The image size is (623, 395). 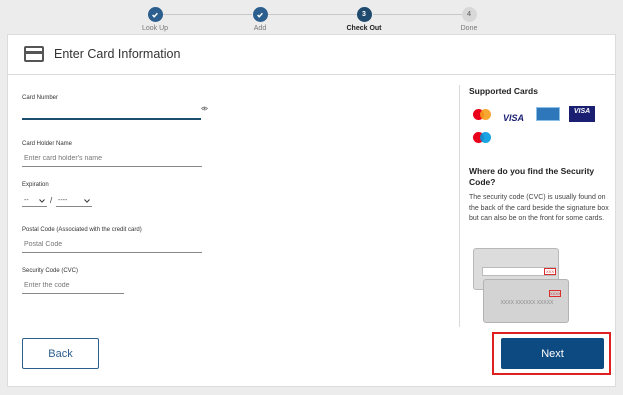 I want to click on card-front-illustration: XXXX XXXX XXXXXX XXXXX, so click(x=526, y=301).